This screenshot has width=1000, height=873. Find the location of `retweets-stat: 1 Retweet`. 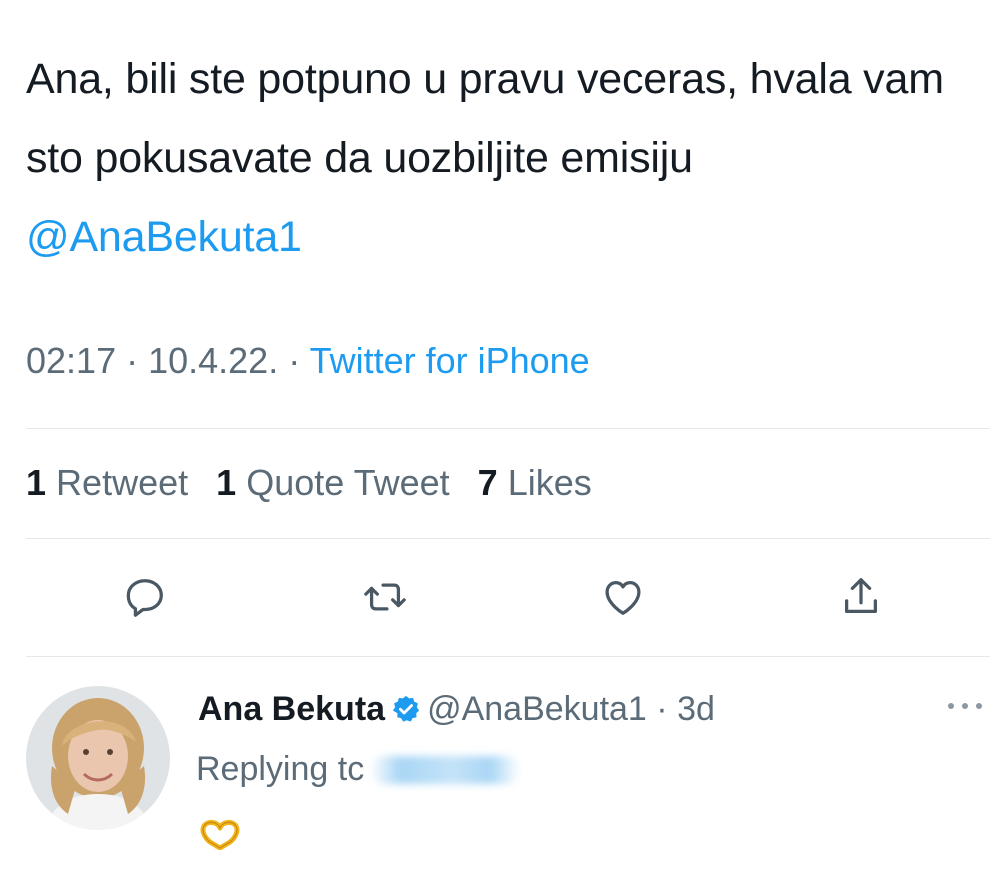

retweets-stat: 1 Retweet is located at coordinates (107, 482).